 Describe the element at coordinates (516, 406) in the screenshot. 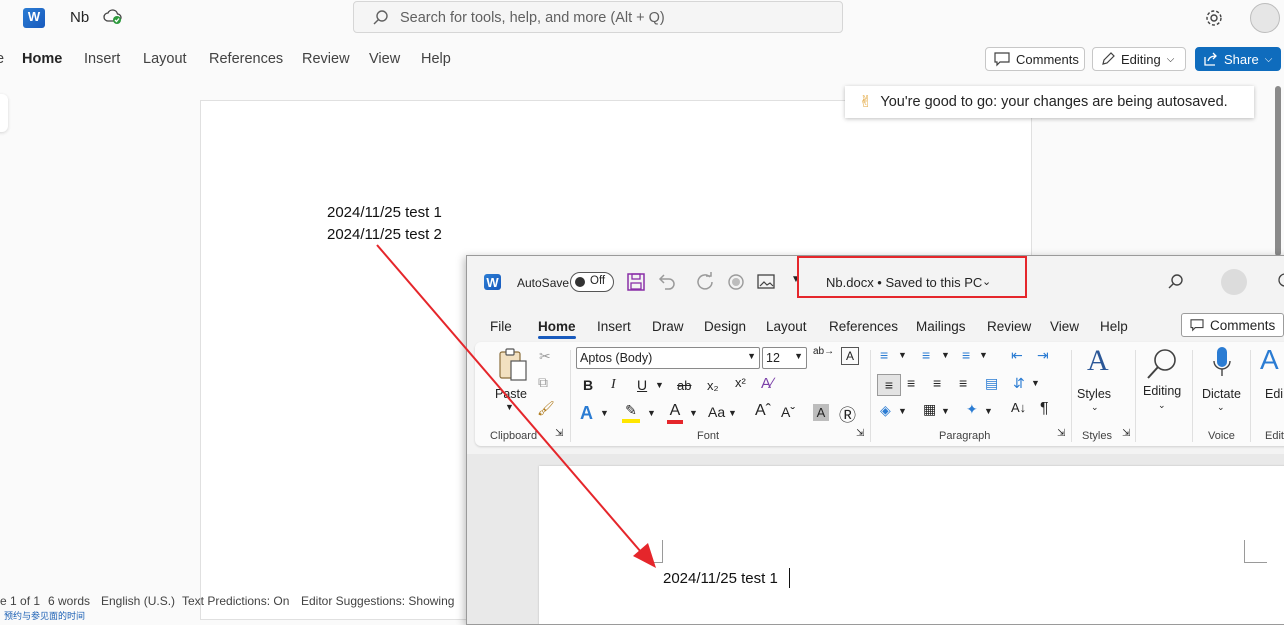

I see `annotation-arrow` at that location.